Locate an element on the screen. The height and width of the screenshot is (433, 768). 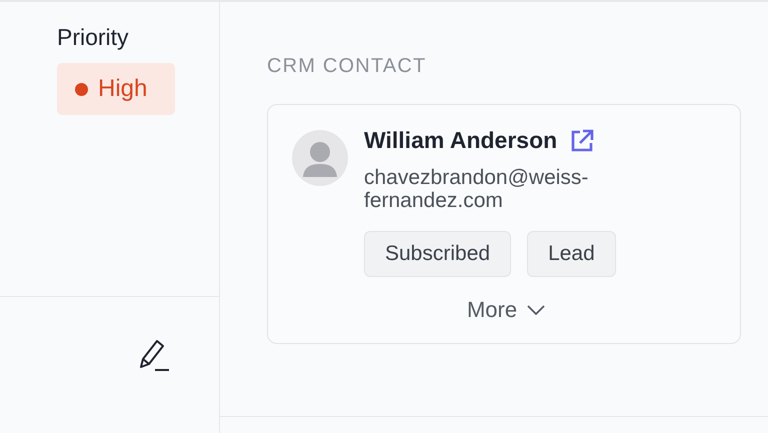
priority-value: High is located at coordinates (123, 89).